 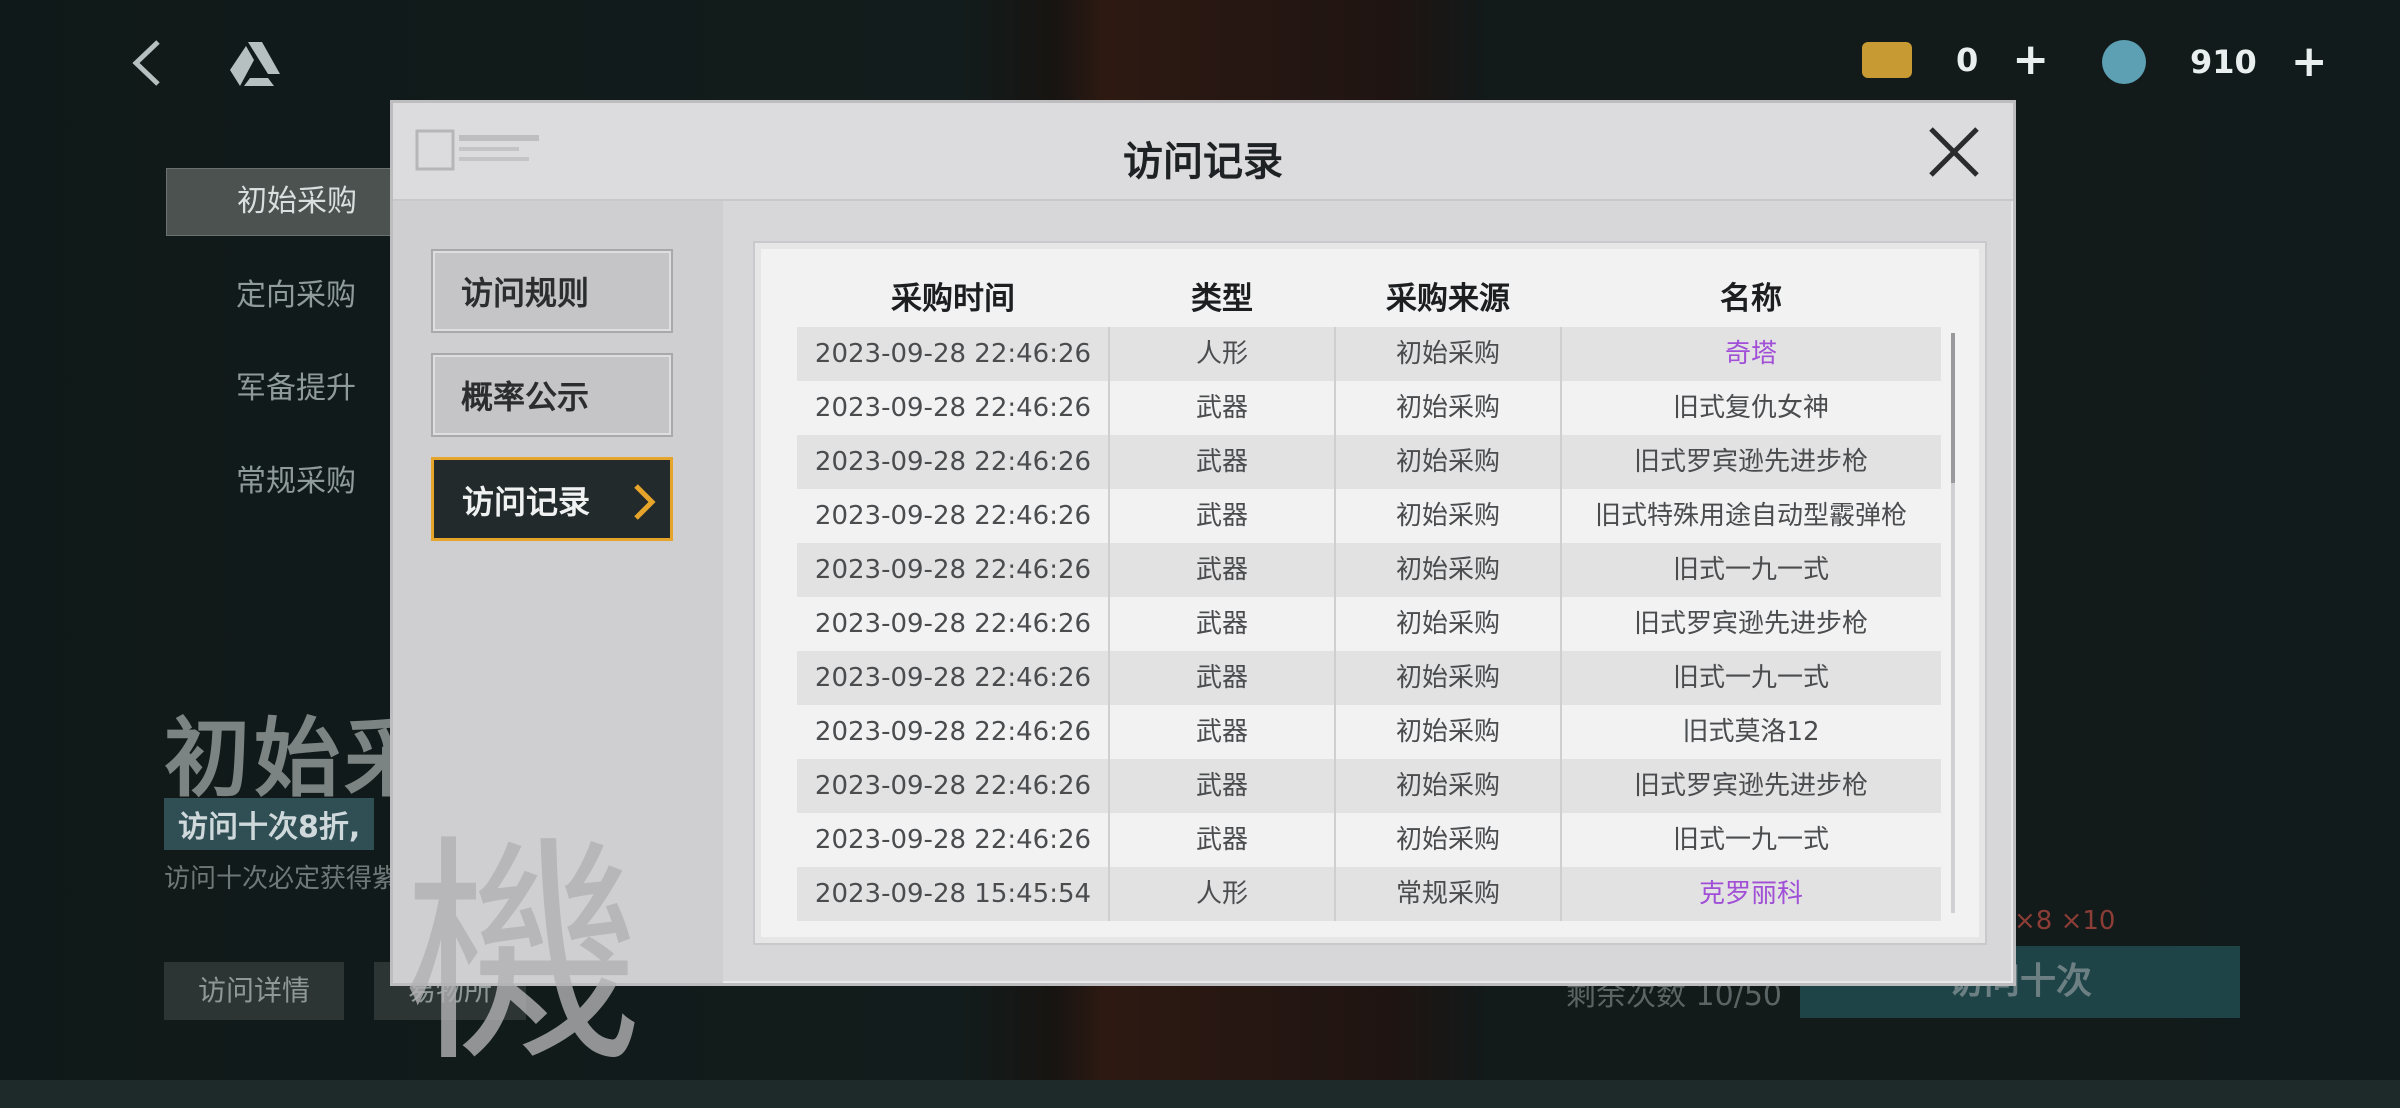 I want to click on cell-type: 人形, so click(x=1221, y=894).